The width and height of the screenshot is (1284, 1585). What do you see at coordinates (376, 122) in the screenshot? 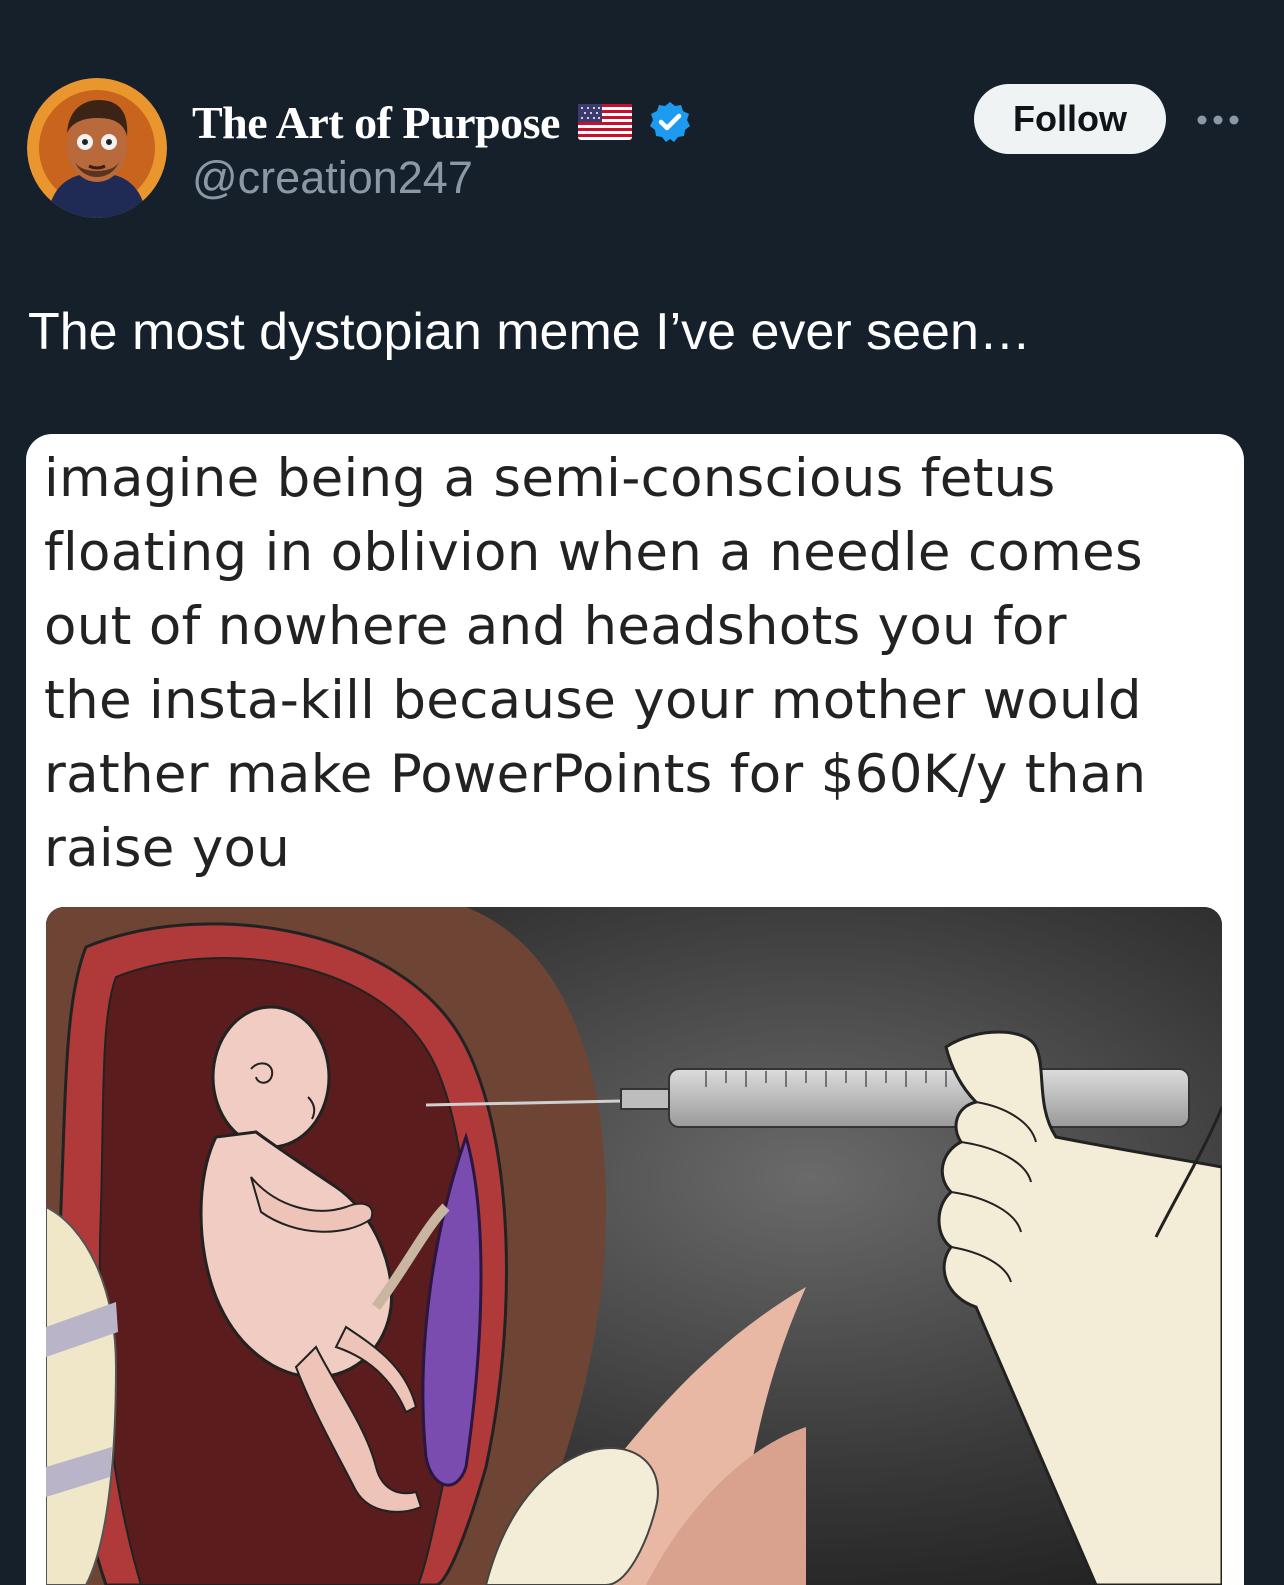
I see `author-display-name: The Art of Purpose` at bounding box center [376, 122].